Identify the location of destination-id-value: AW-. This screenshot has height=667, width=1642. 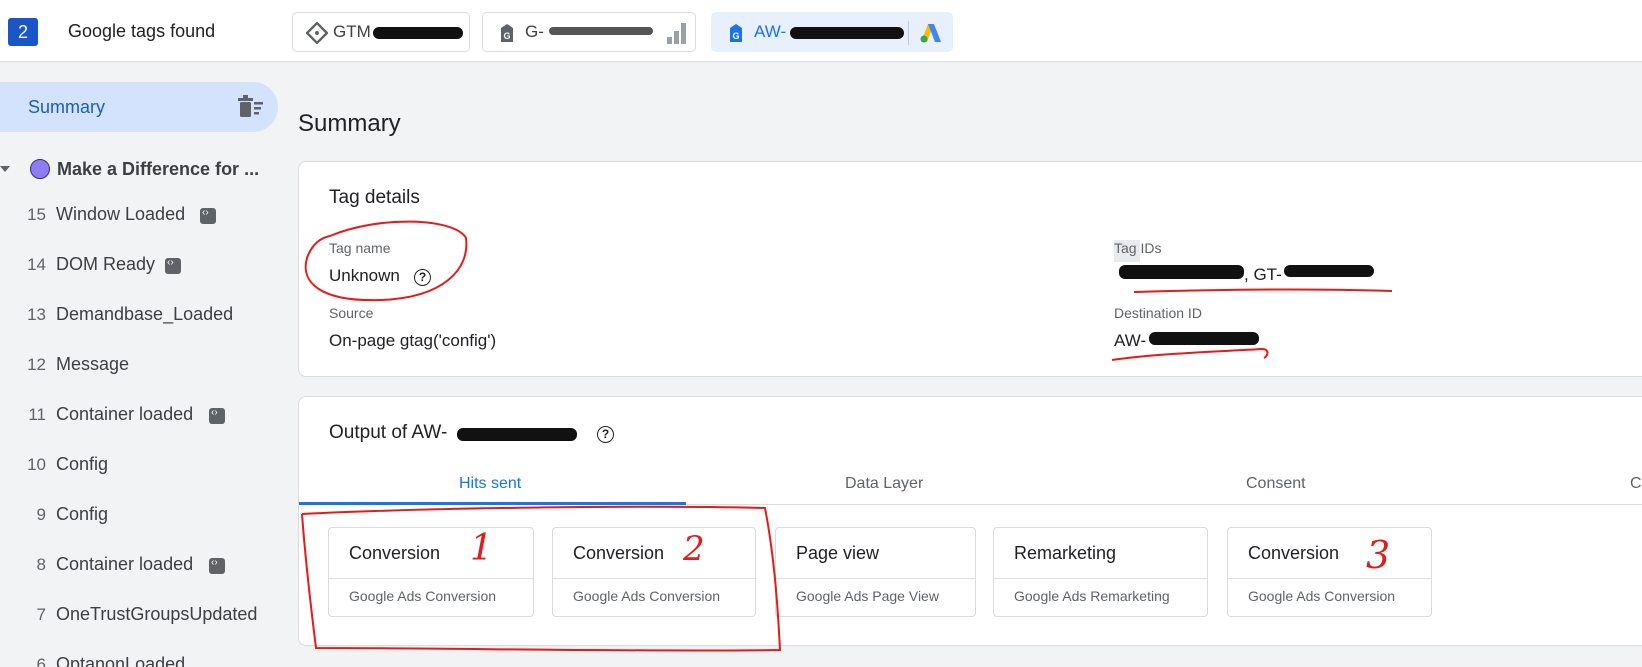
(1130, 340).